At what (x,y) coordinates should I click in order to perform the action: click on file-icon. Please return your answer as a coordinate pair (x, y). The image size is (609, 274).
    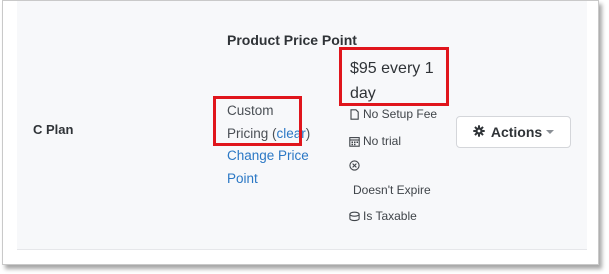
    Looking at the image, I should click on (354, 114).